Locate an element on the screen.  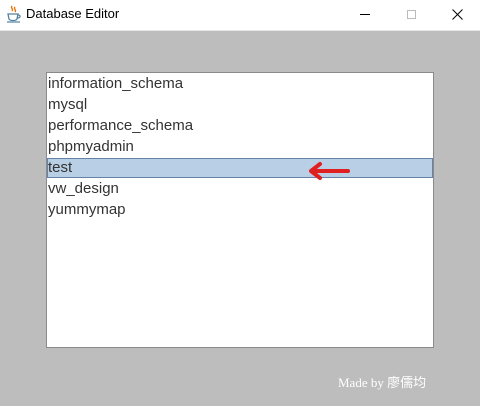
list-item: vw_design is located at coordinates (240, 189).